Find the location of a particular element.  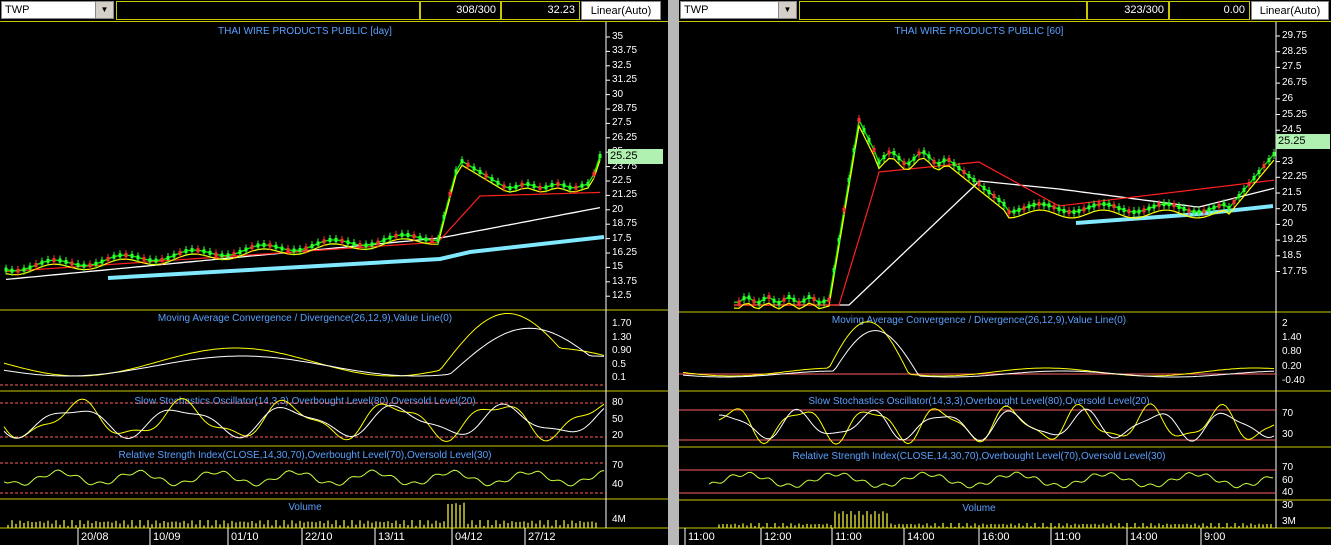

price-tick-label: 27.5 is located at coordinates (622, 123).